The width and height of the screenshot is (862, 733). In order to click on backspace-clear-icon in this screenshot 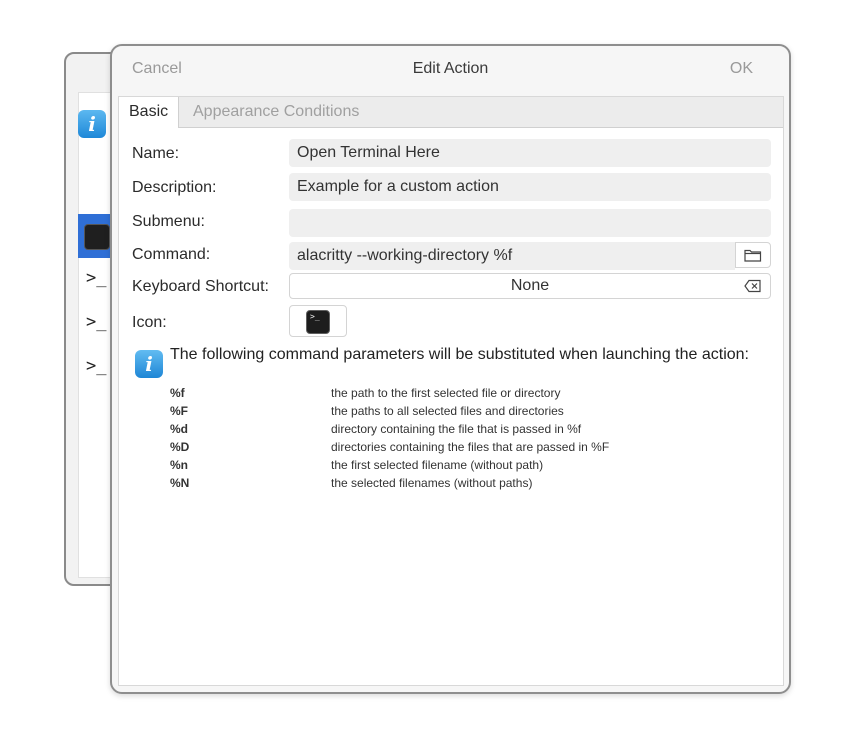, I will do `click(753, 286)`.